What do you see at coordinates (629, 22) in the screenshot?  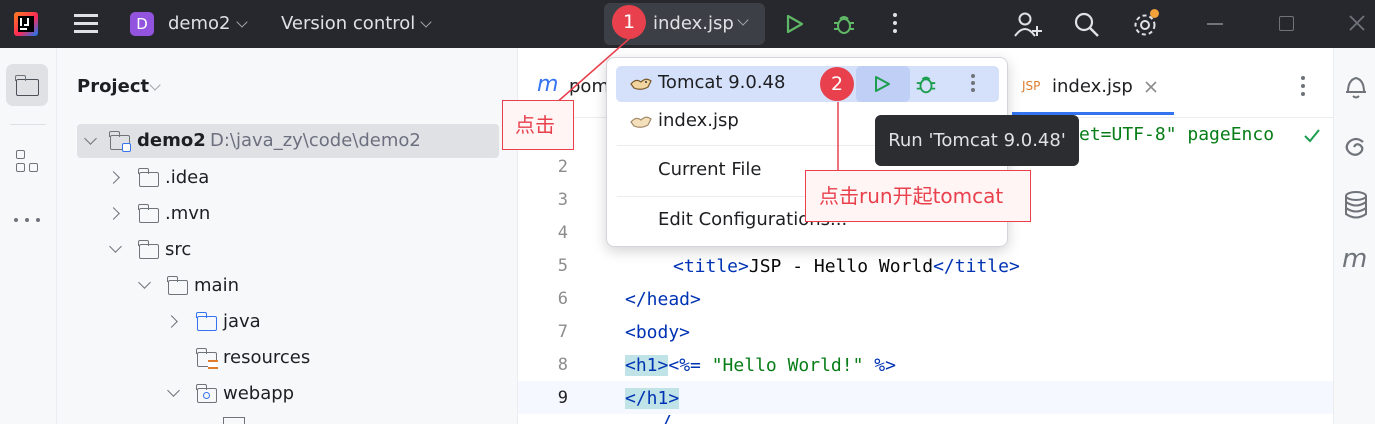 I see `step-badge-1: 1` at bounding box center [629, 22].